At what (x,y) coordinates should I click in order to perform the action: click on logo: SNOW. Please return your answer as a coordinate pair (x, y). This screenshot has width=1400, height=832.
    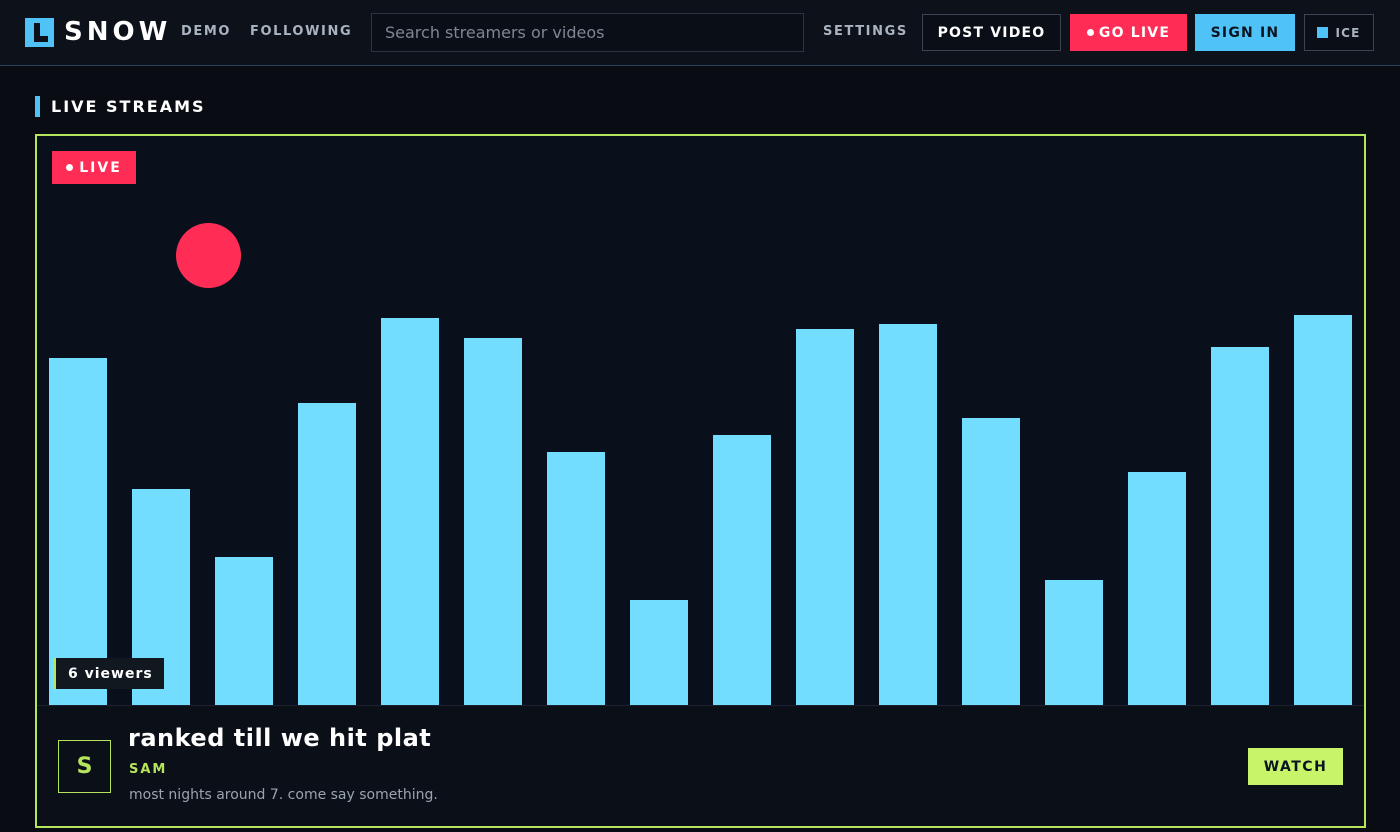
    Looking at the image, I should click on (98, 32).